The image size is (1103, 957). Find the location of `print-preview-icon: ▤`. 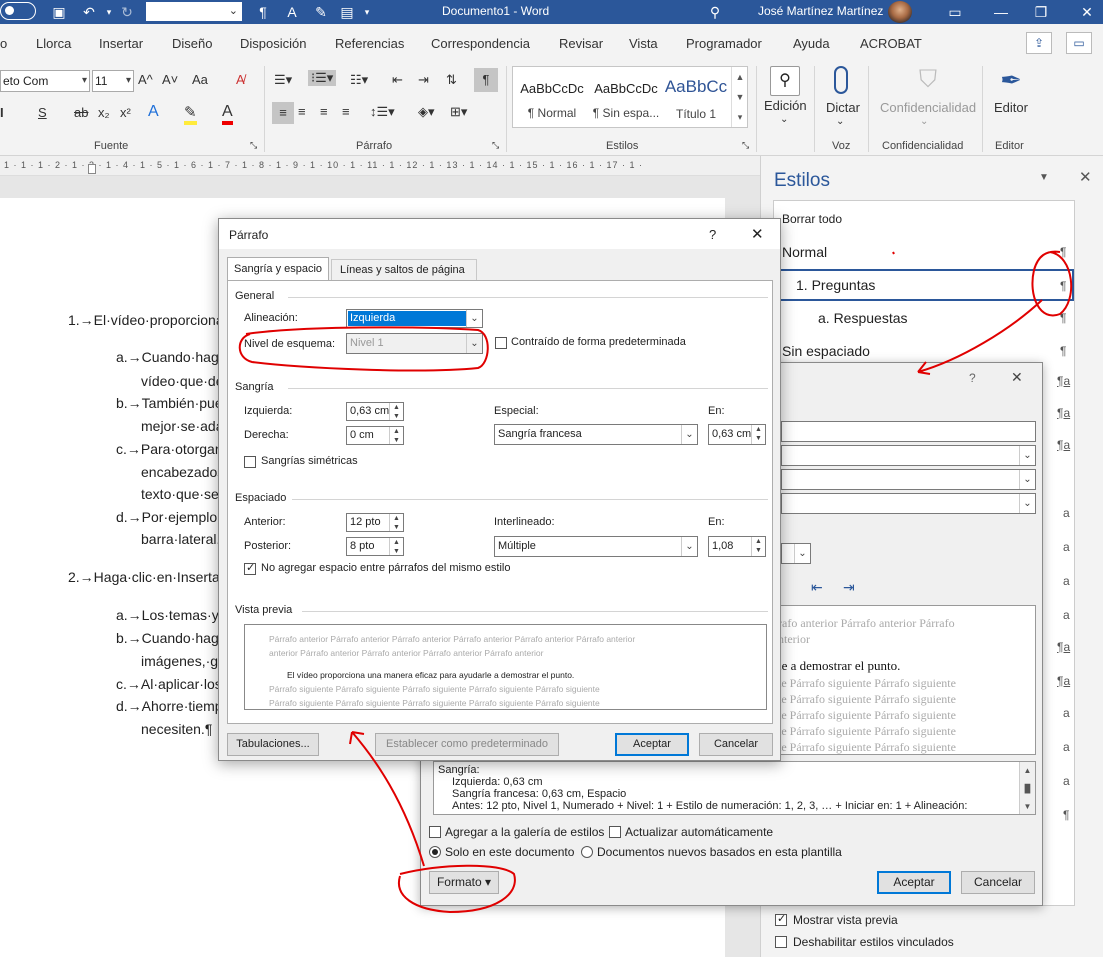

print-preview-icon: ▤ is located at coordinates (347, 12).